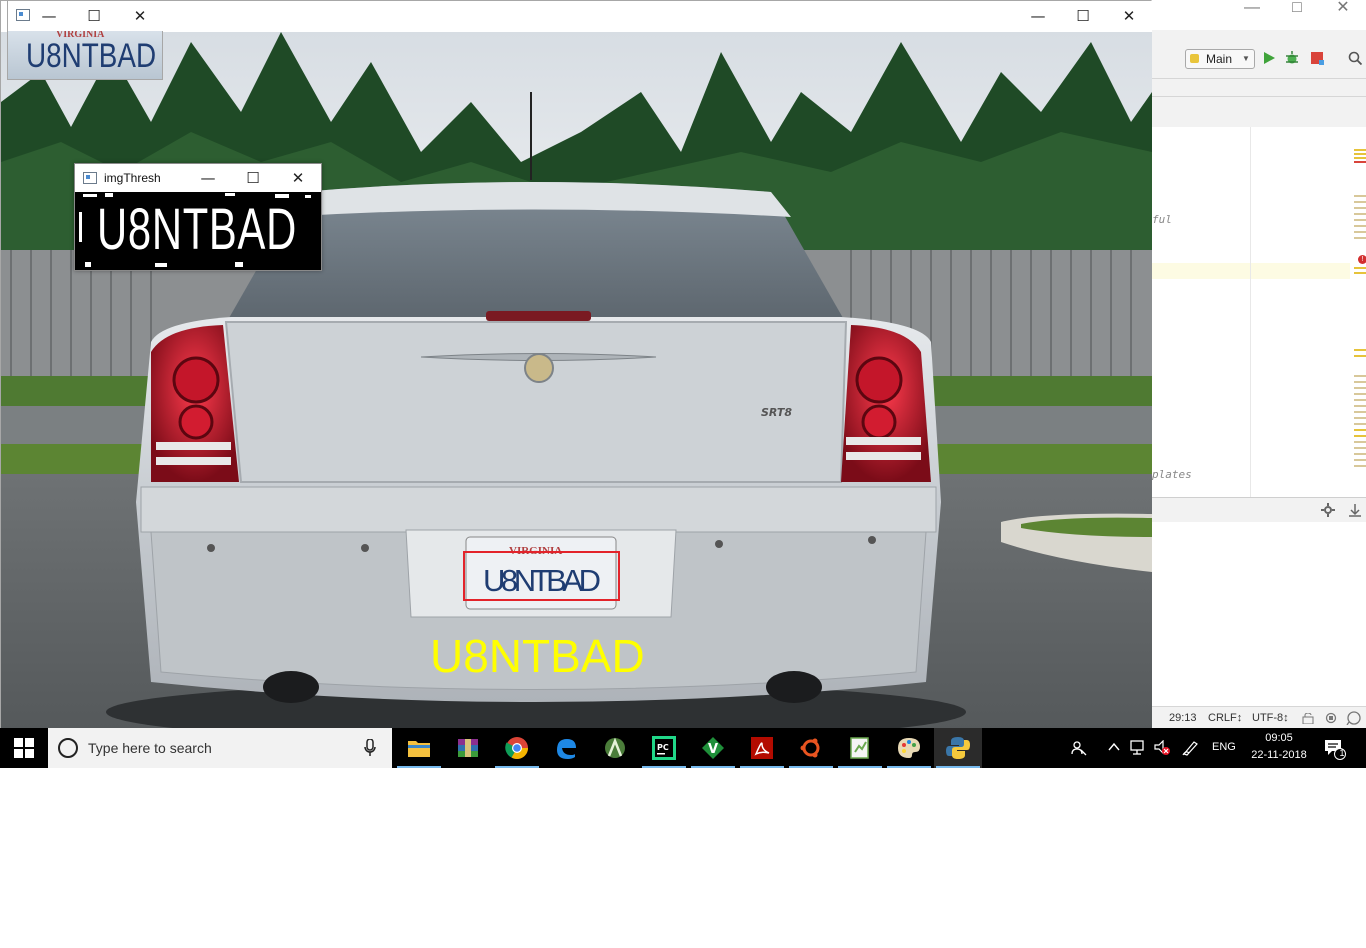 The image size is (1366, 948). I want to click on ide-navigation-bar, so click(1259, 112).